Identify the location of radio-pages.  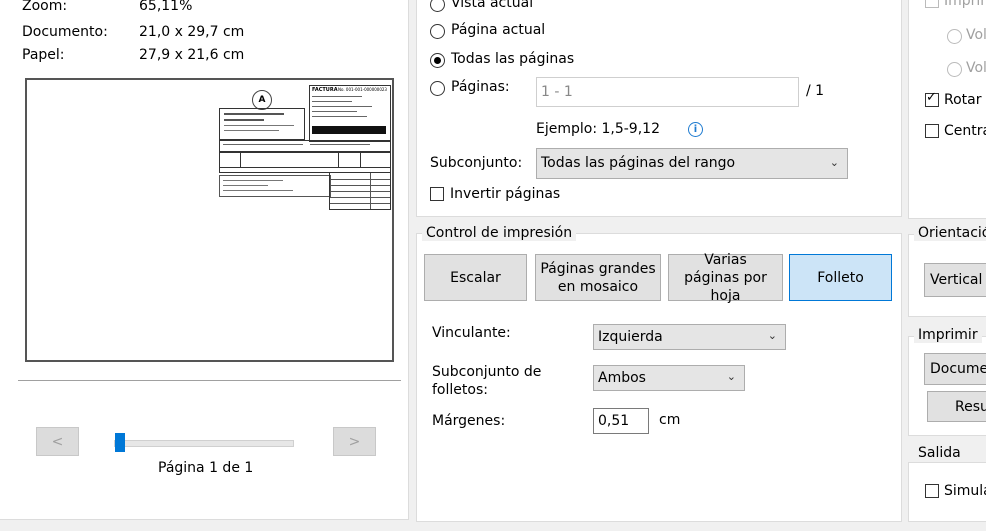
(437, 88).